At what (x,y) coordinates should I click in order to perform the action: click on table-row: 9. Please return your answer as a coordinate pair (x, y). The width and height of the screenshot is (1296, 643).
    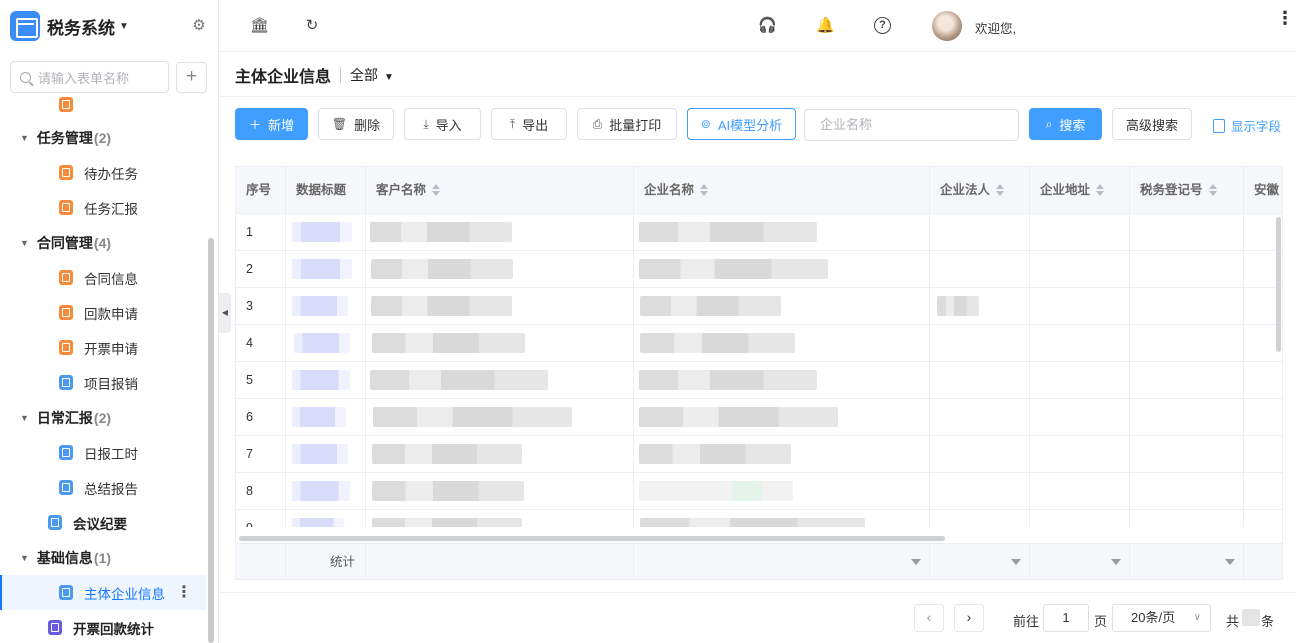
    Looking at the image, I should click on (759, 518).